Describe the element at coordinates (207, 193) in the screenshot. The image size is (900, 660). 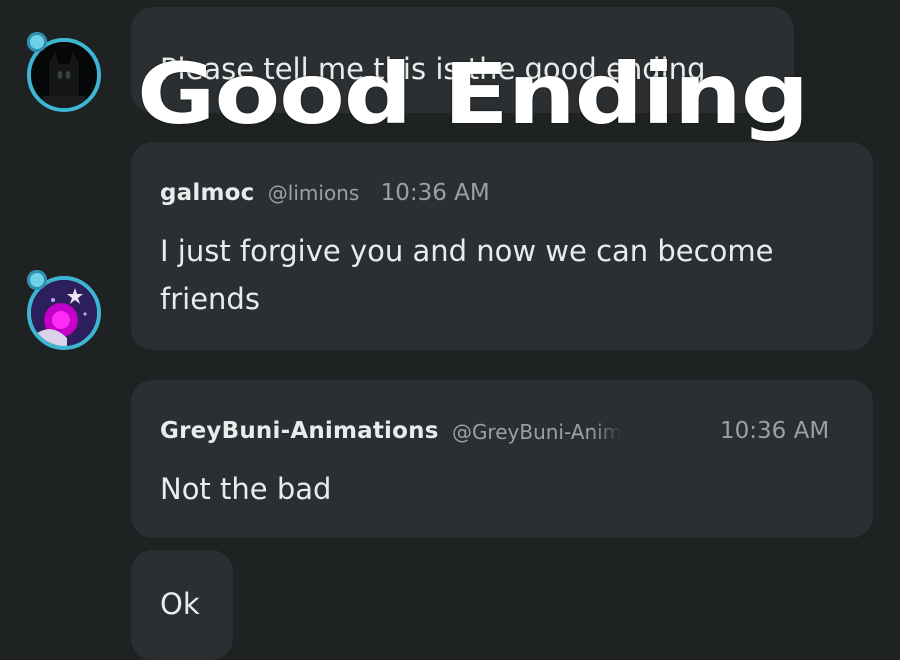
I see `username: galmoc` at that location.